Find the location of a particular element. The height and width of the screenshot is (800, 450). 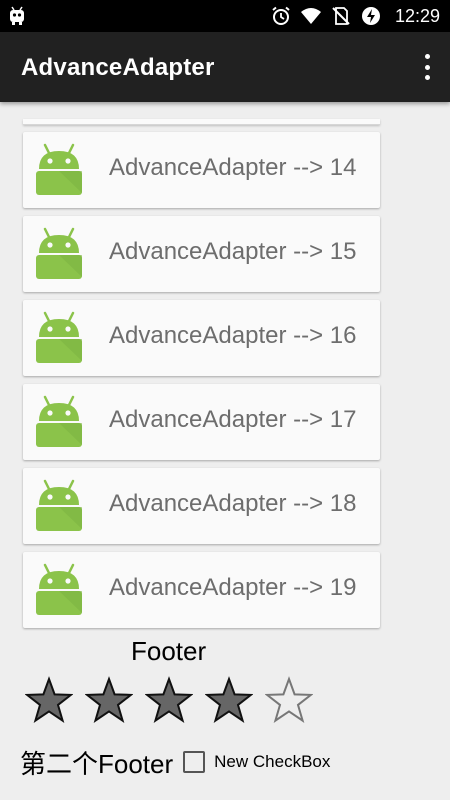

list-item: AdvanceAdapter --> 18 is located at coordinates (201, 506).